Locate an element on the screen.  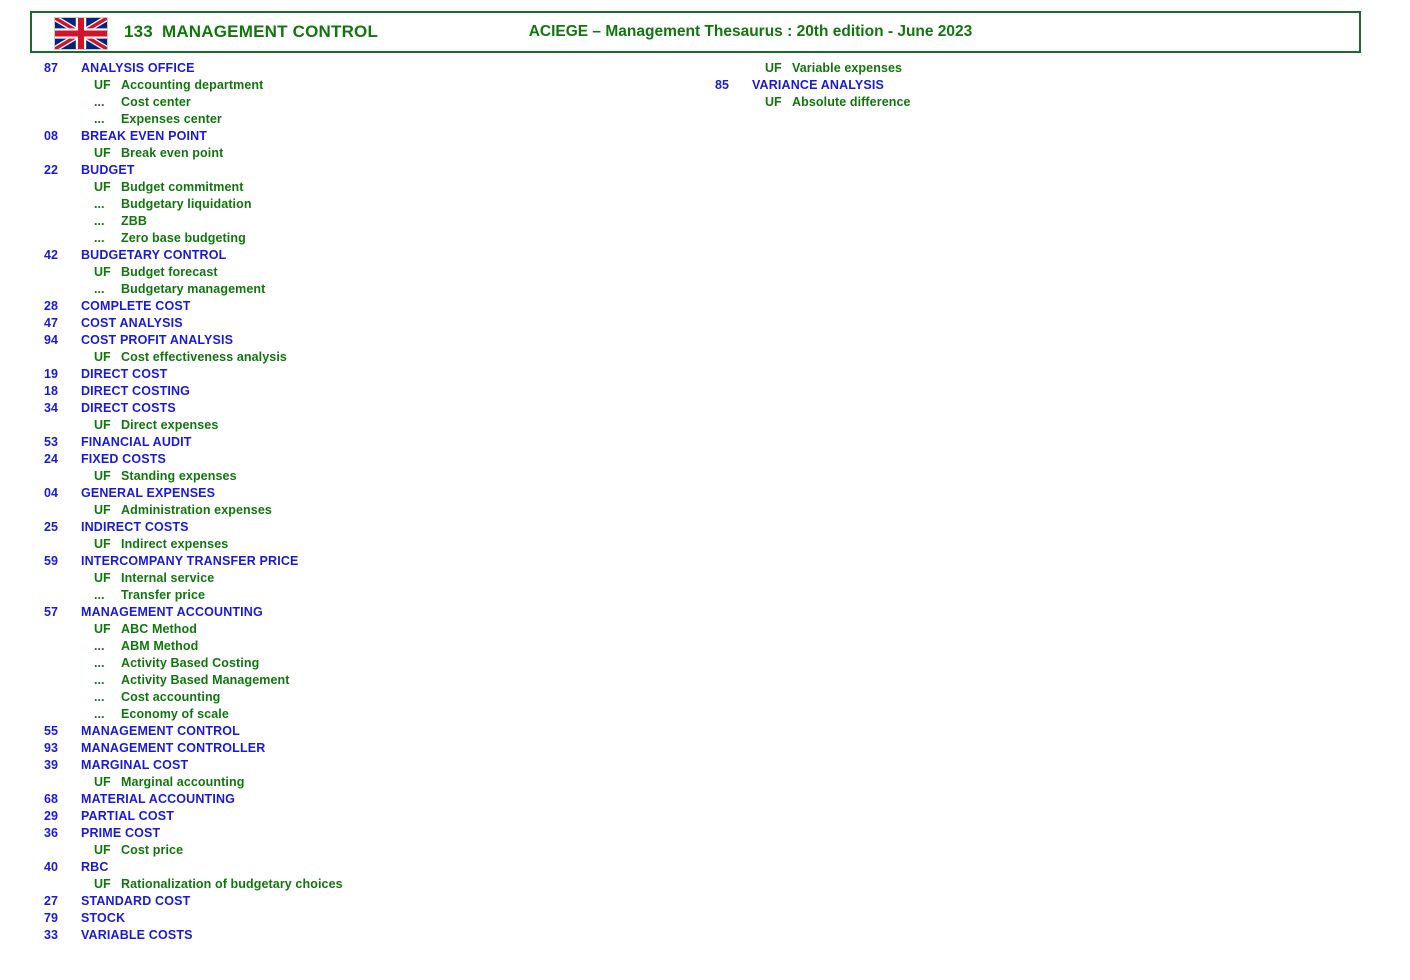
descriptor-row: 59 INTERCOMPANY TRANSFER PRICE is located at coordinates (354, 561).